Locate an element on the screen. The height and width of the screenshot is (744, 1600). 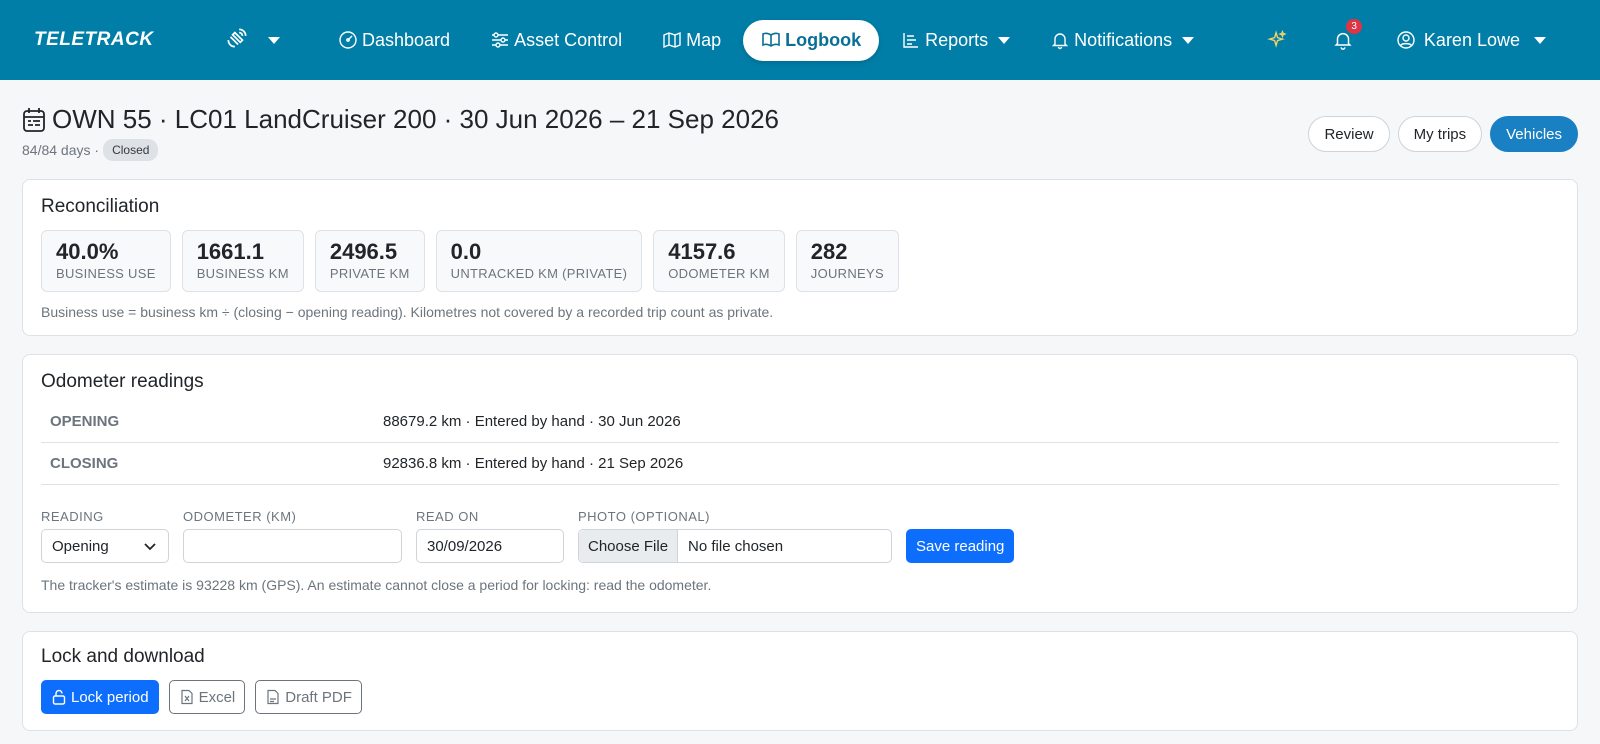
tracker-dropdown is located at coordinates (272, 40).